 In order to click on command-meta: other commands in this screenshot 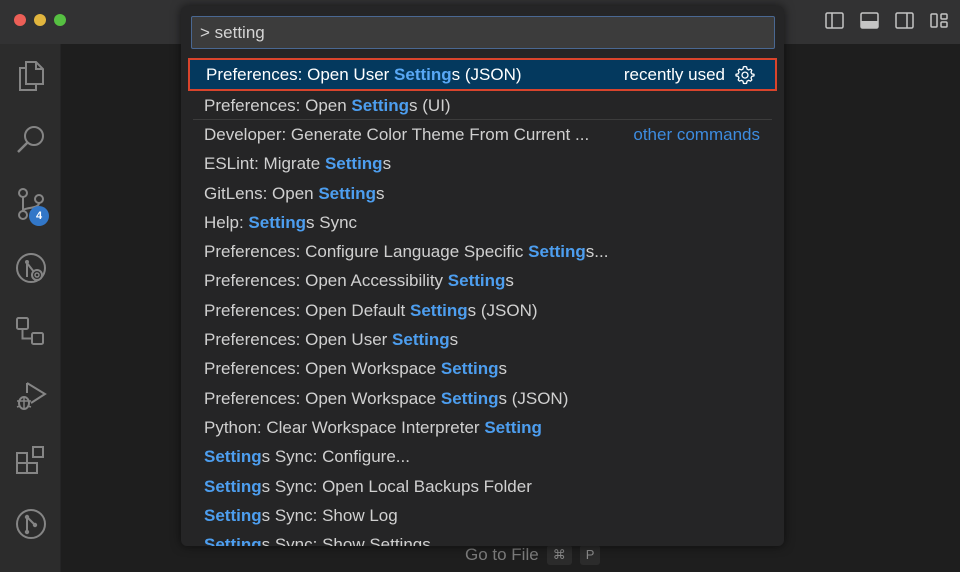, I will do `click(696, 135)`.